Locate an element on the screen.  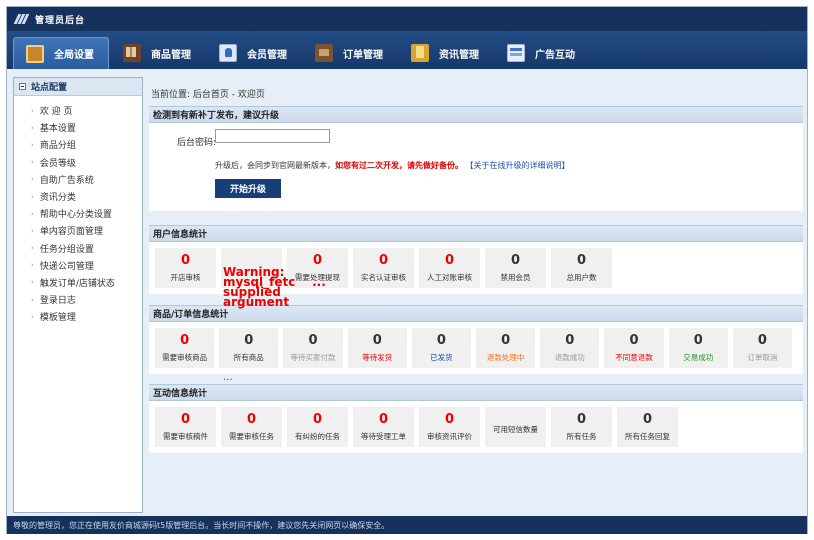
tab-label: 全局设置 is located at coordinates (74, 55).